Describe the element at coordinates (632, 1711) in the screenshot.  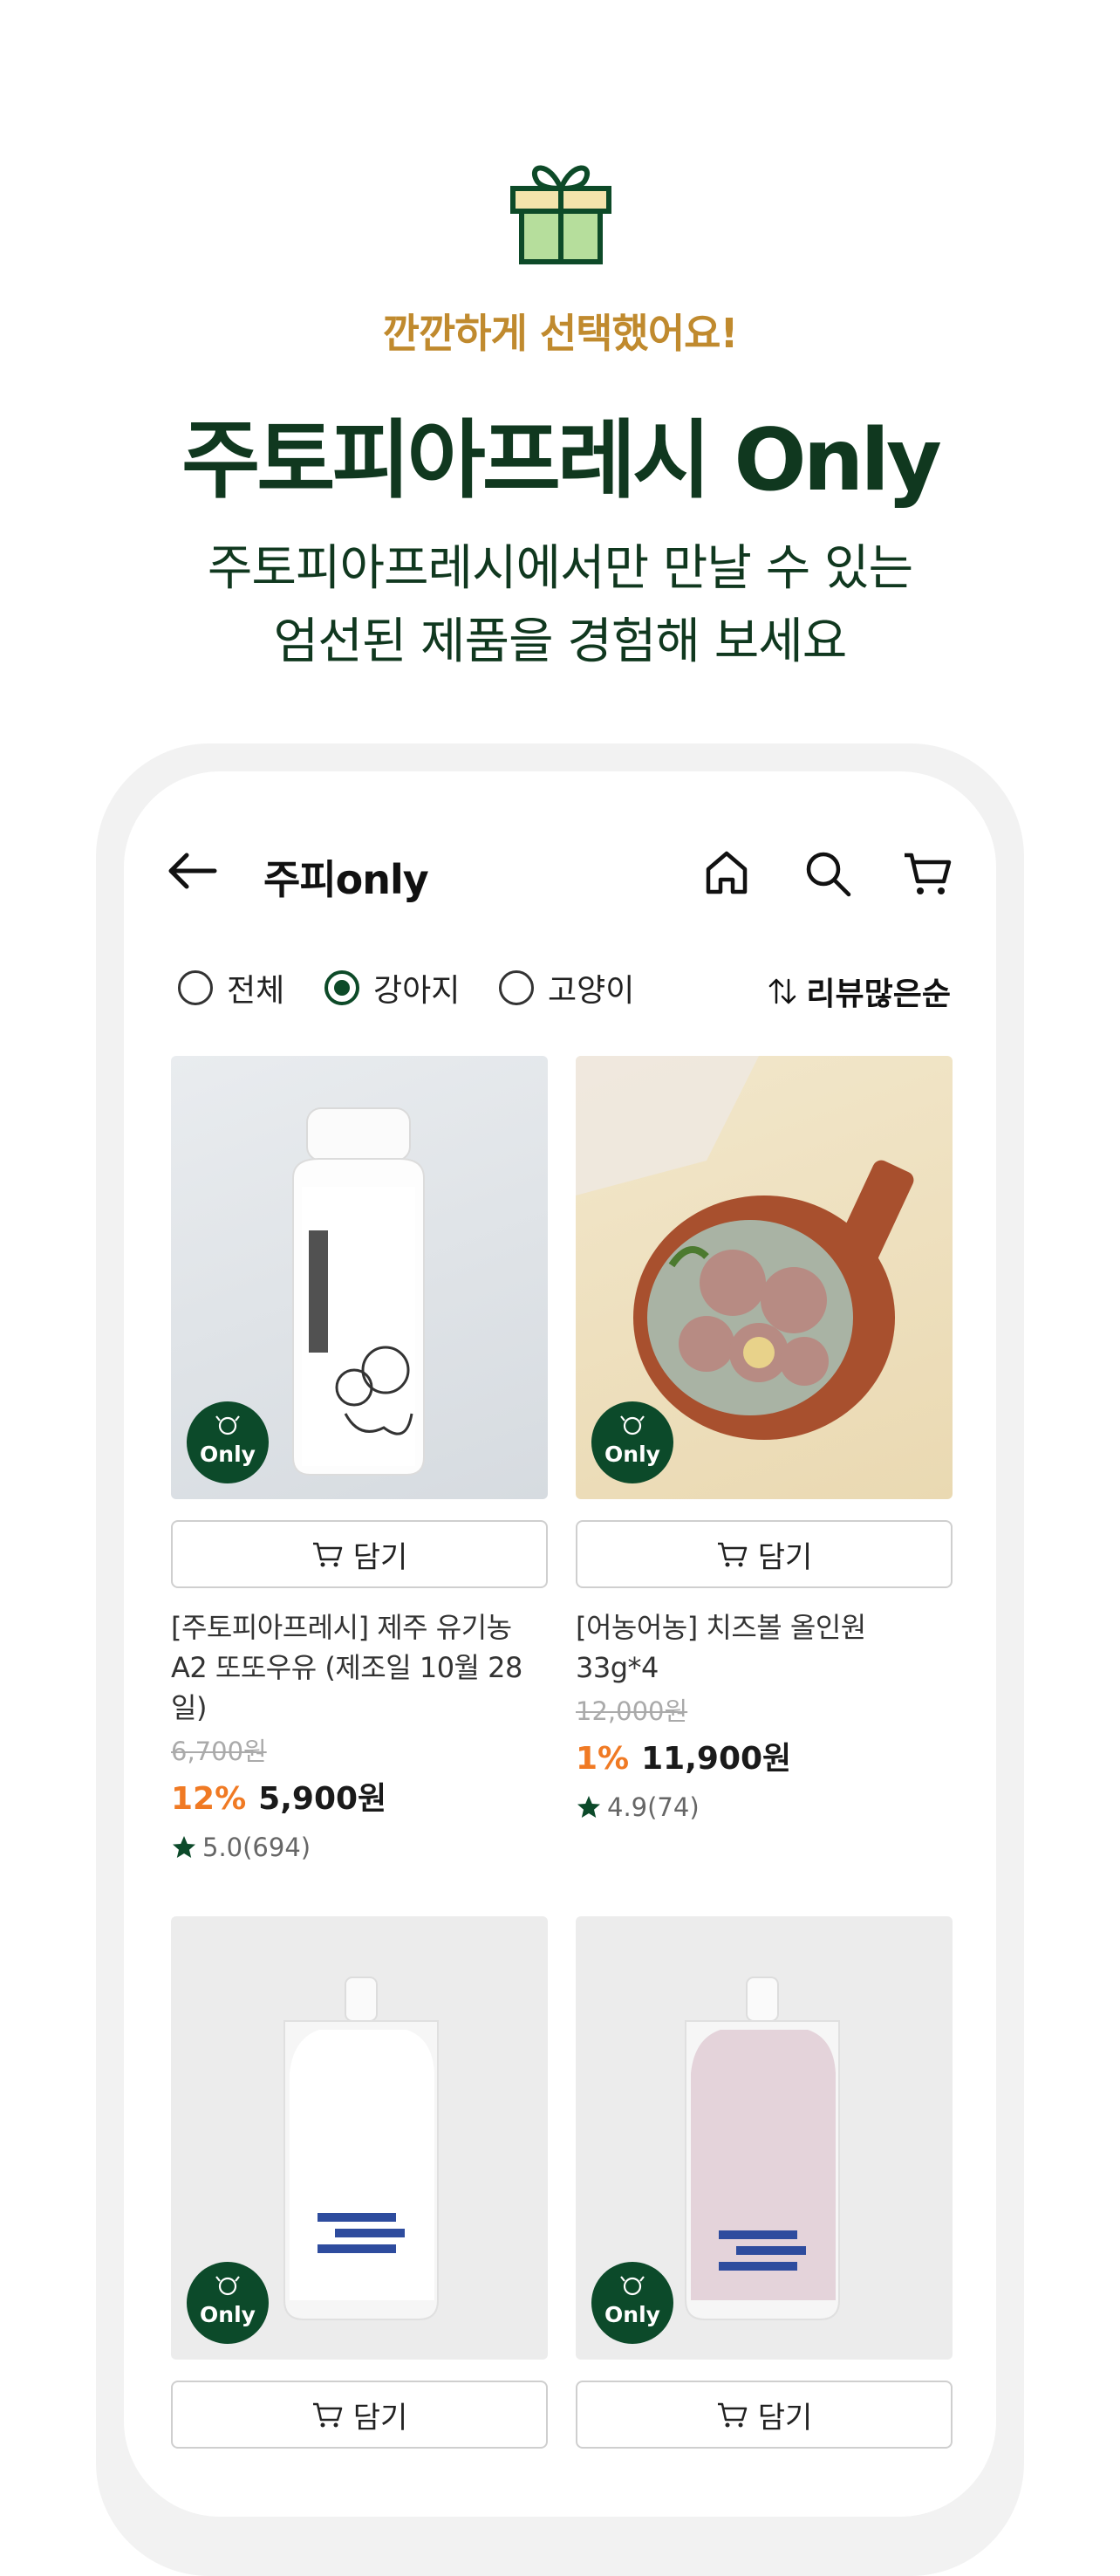
I see `original-price: 12,000원` at that location.